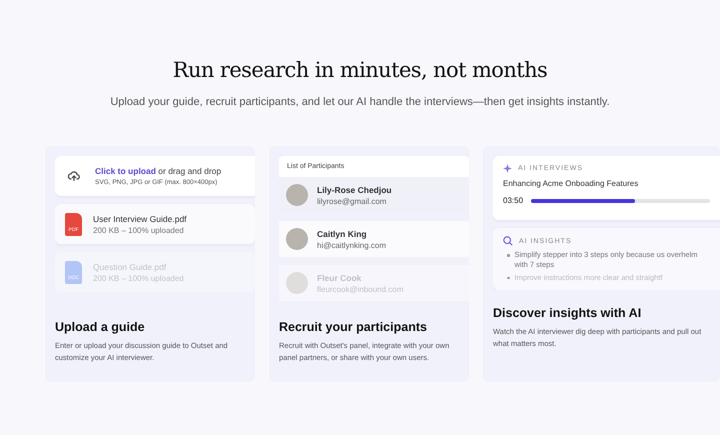 The width and height of the screenshot is (720, 435). I want to click on search-icon, so click(508, 241).